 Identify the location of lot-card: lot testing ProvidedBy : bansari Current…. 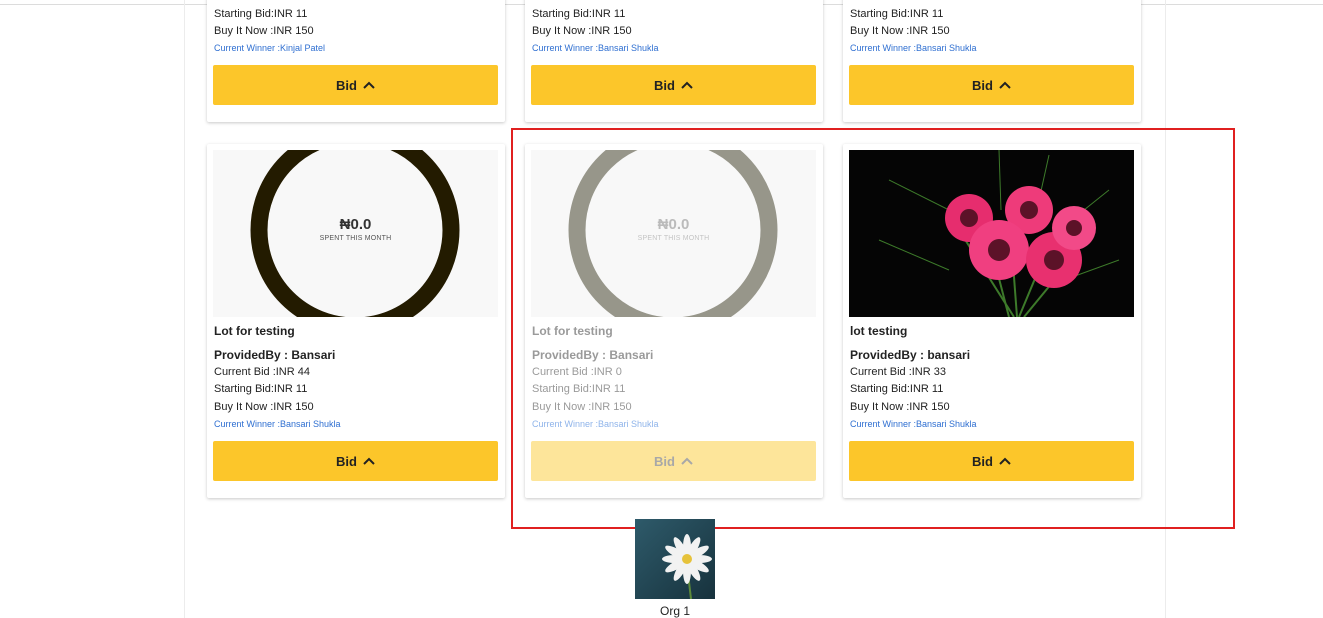
(992, 321).